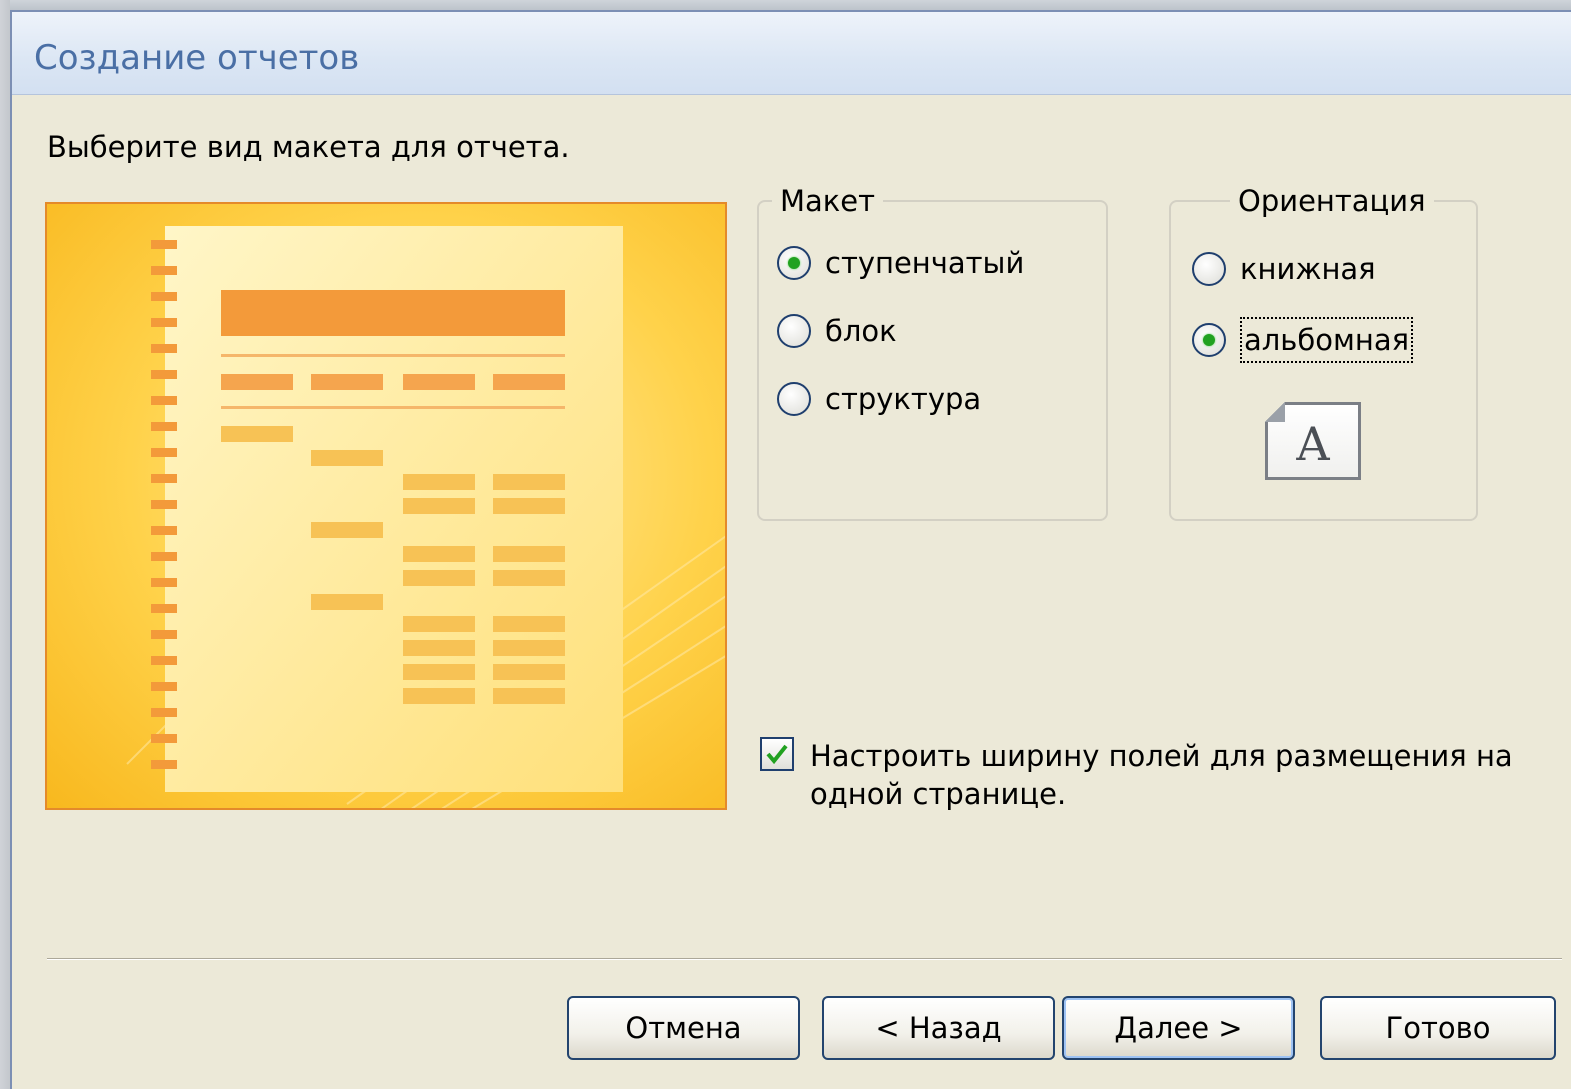  I want to click on background-window-edge, so click(5, 544).